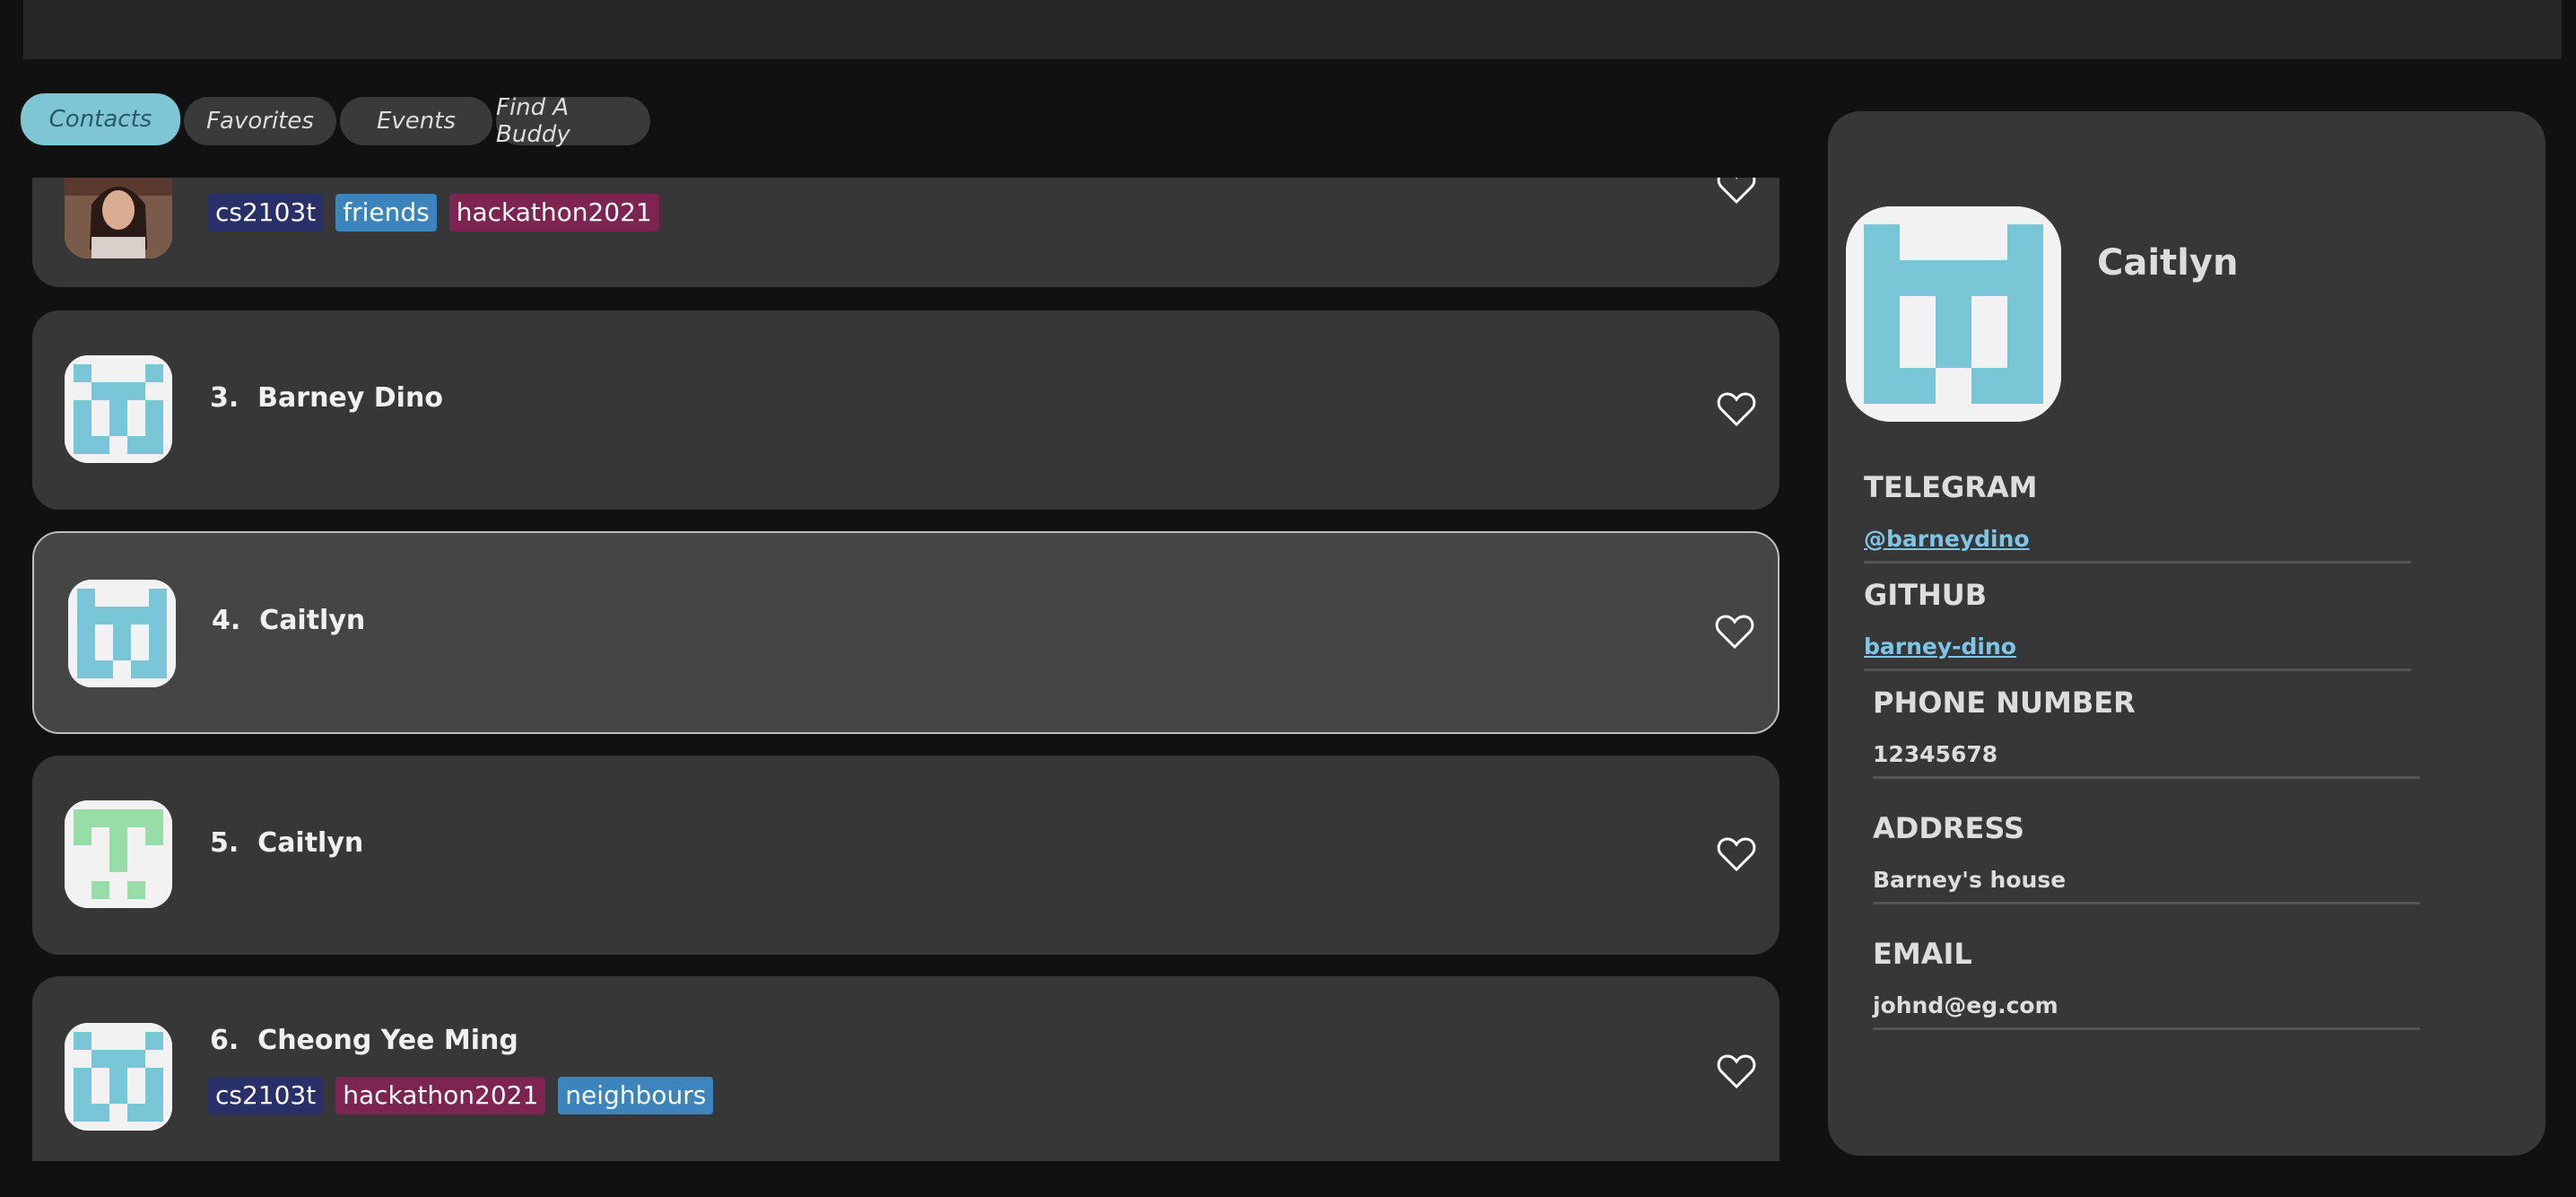 The height and width of the screenshot is (1197, 2576). What do you see at coordinates (2168, 263) in the screenshot?
I see `detail-name: Caitlyn` at bounding box center [2168, 263].